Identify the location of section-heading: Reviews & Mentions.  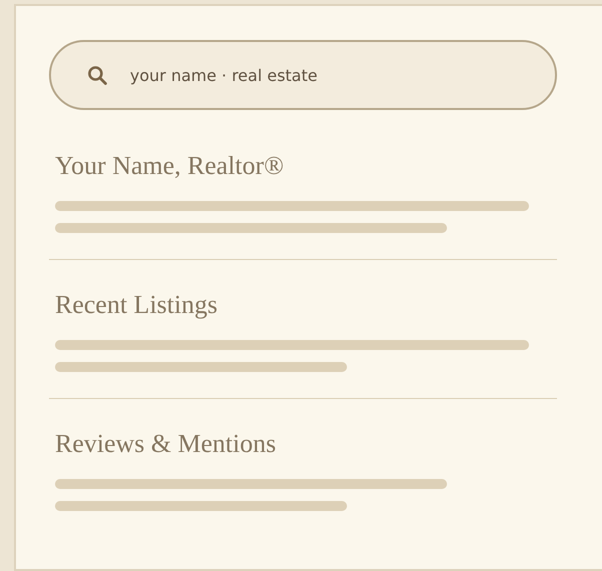
(166, 444).